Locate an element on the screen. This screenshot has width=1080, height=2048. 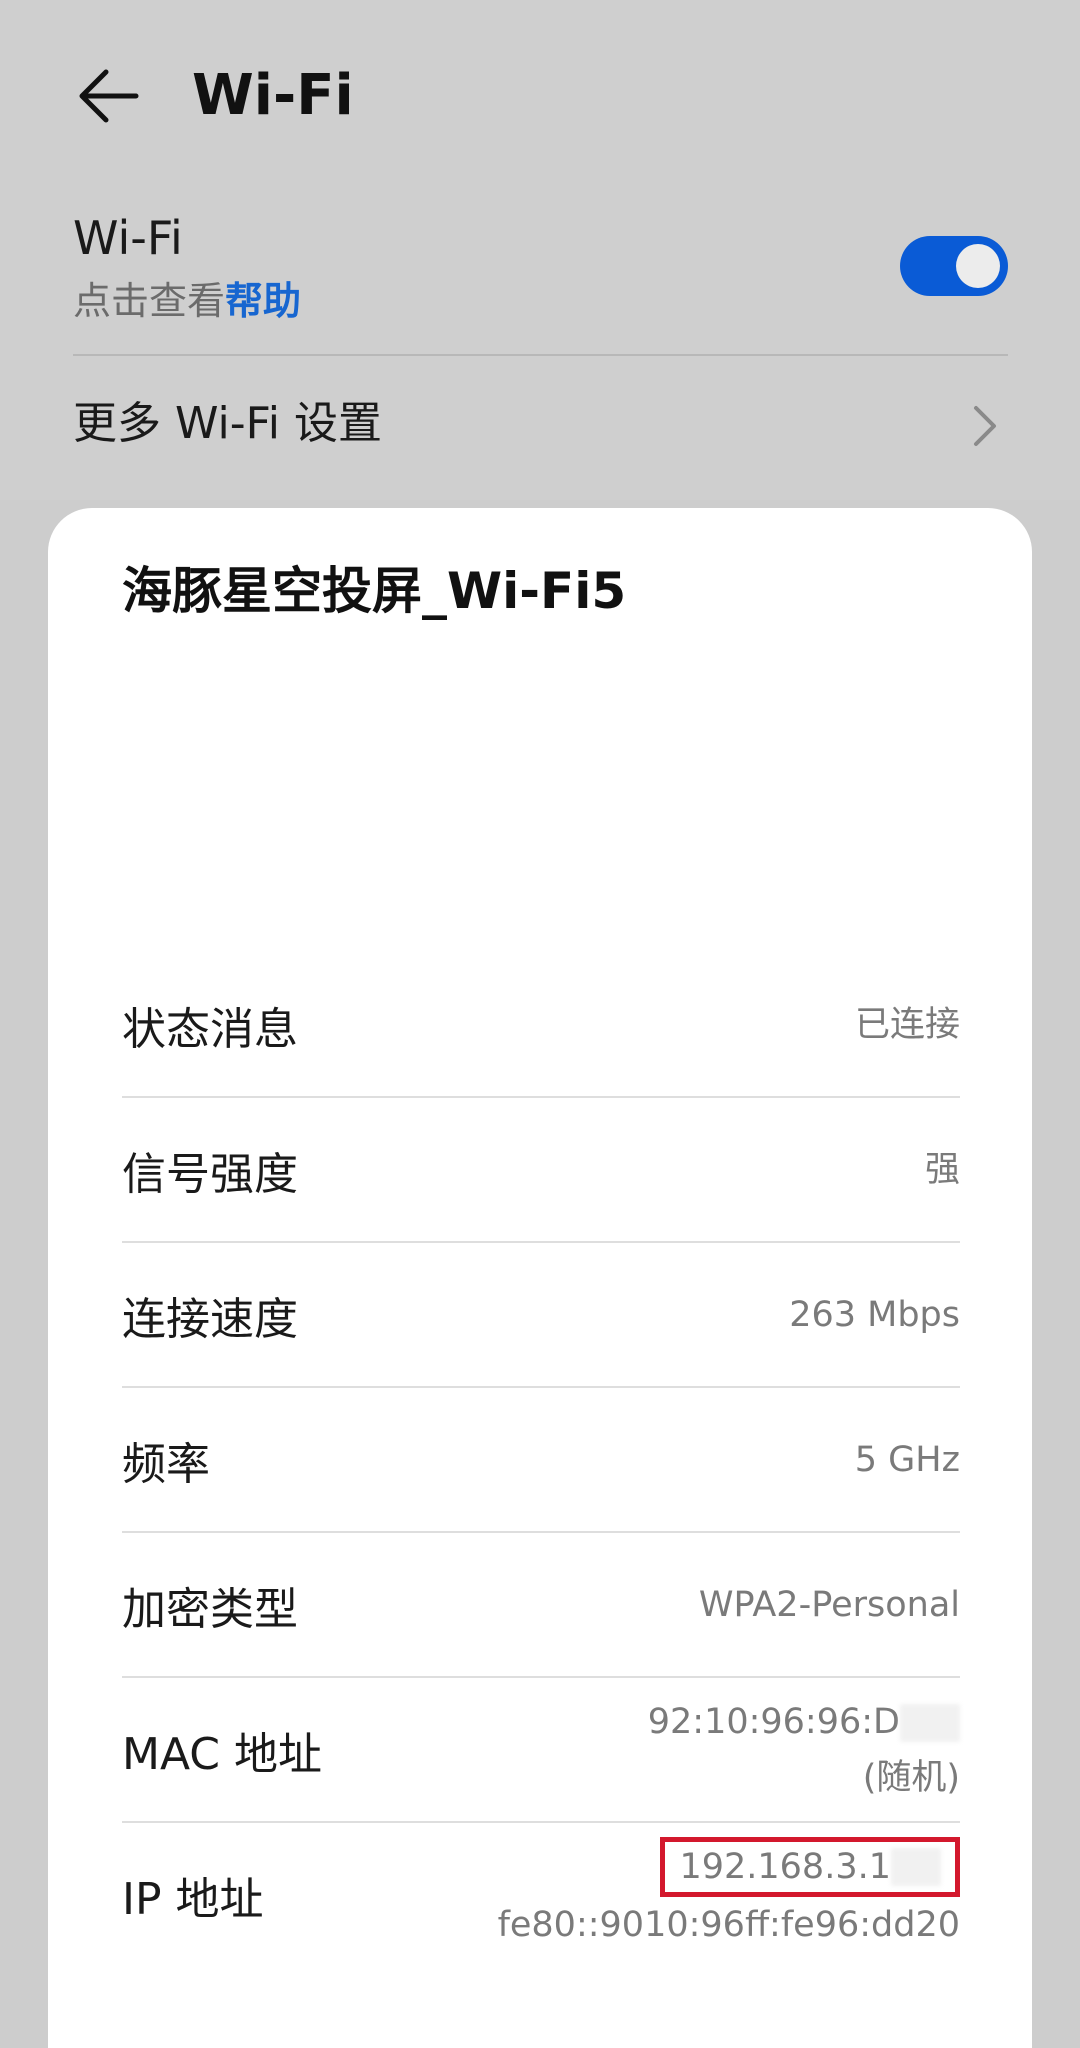
detail-row-signal: 信号强度 强 is located at coordinates (541, 1170).